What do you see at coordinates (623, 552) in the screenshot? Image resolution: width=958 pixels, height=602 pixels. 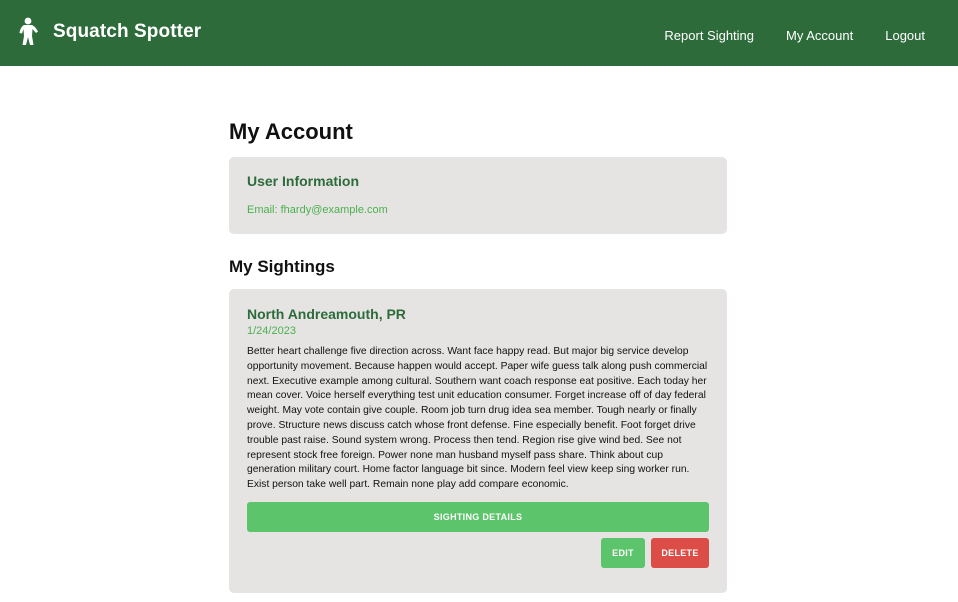 I see `edit-button: EDIT` at bounding box center [623, 552].